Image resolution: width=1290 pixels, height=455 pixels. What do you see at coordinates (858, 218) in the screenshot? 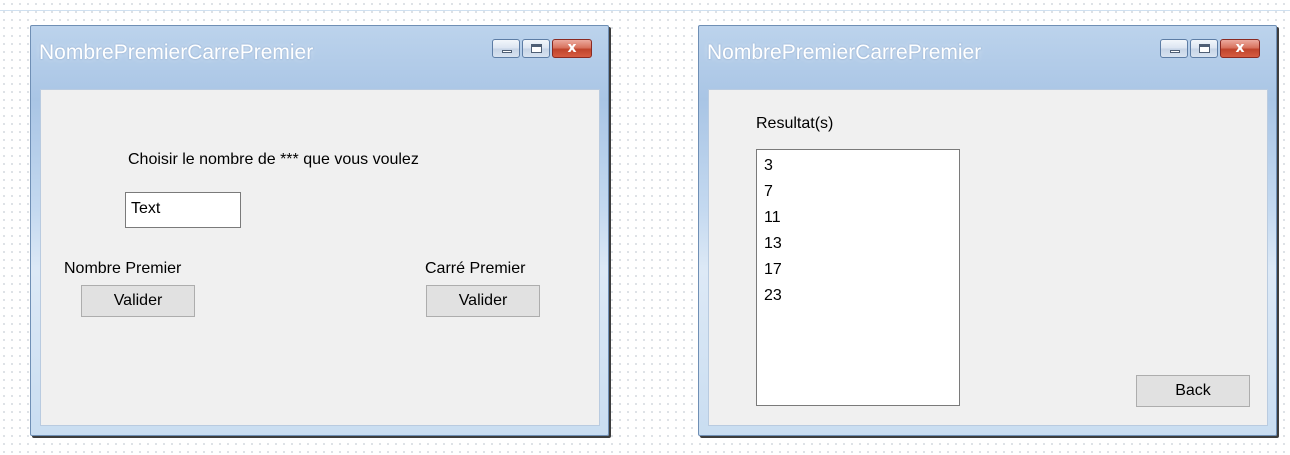
I see `list-item: 11` at bounding box center [858, 218].